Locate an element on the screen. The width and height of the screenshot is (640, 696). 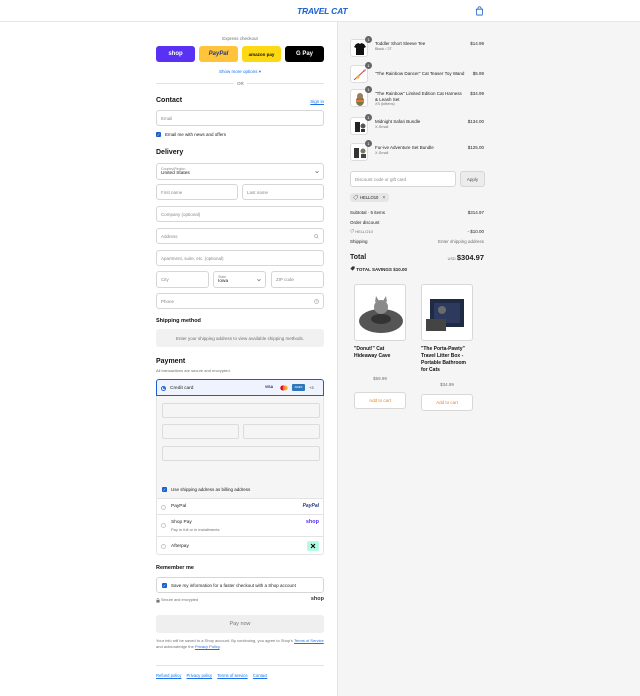
billing-address-checkbox: ✓ is located at coordinates (164, 489).